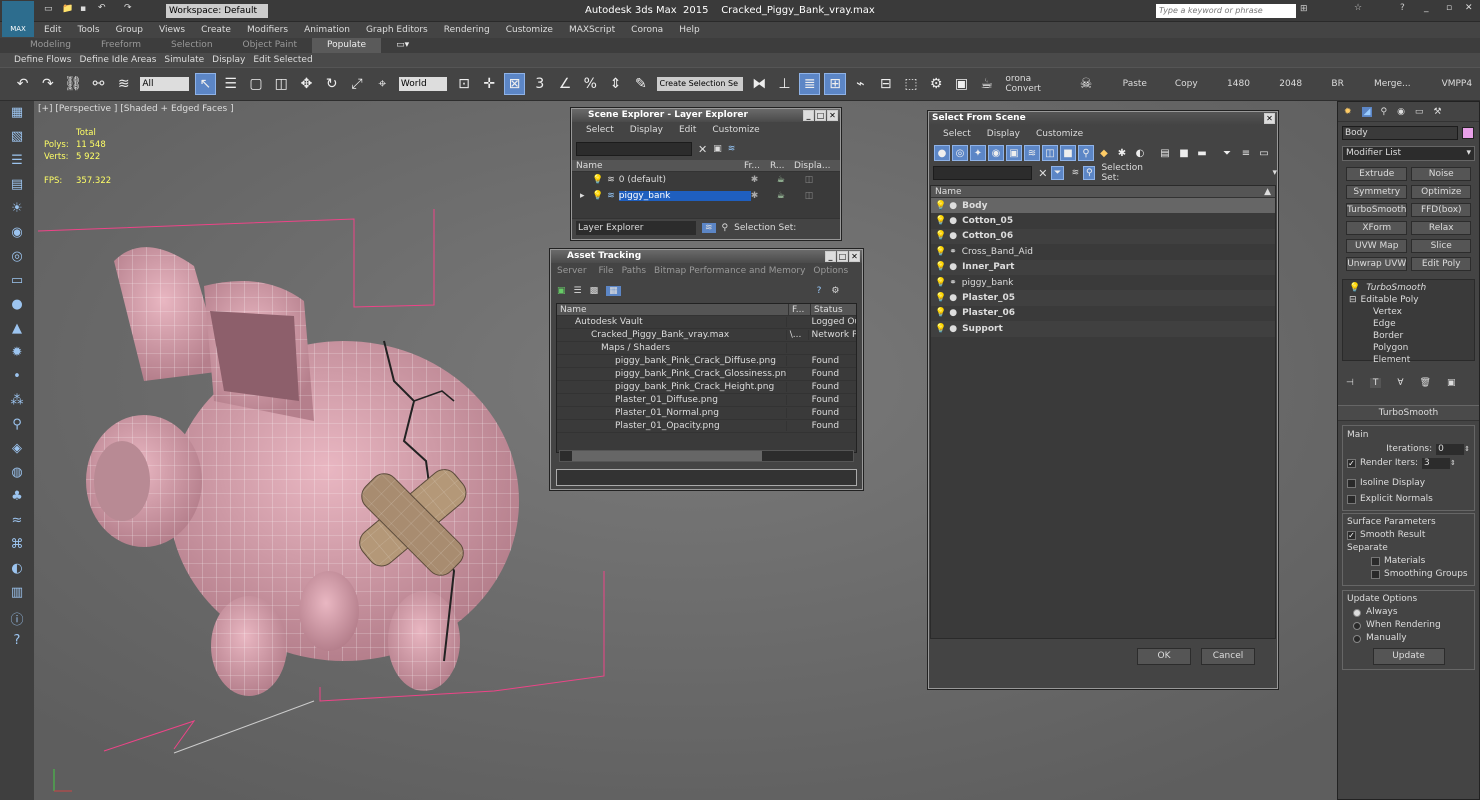  I want to click on funnel-clear-icon: ▭, so click(1264, 153).